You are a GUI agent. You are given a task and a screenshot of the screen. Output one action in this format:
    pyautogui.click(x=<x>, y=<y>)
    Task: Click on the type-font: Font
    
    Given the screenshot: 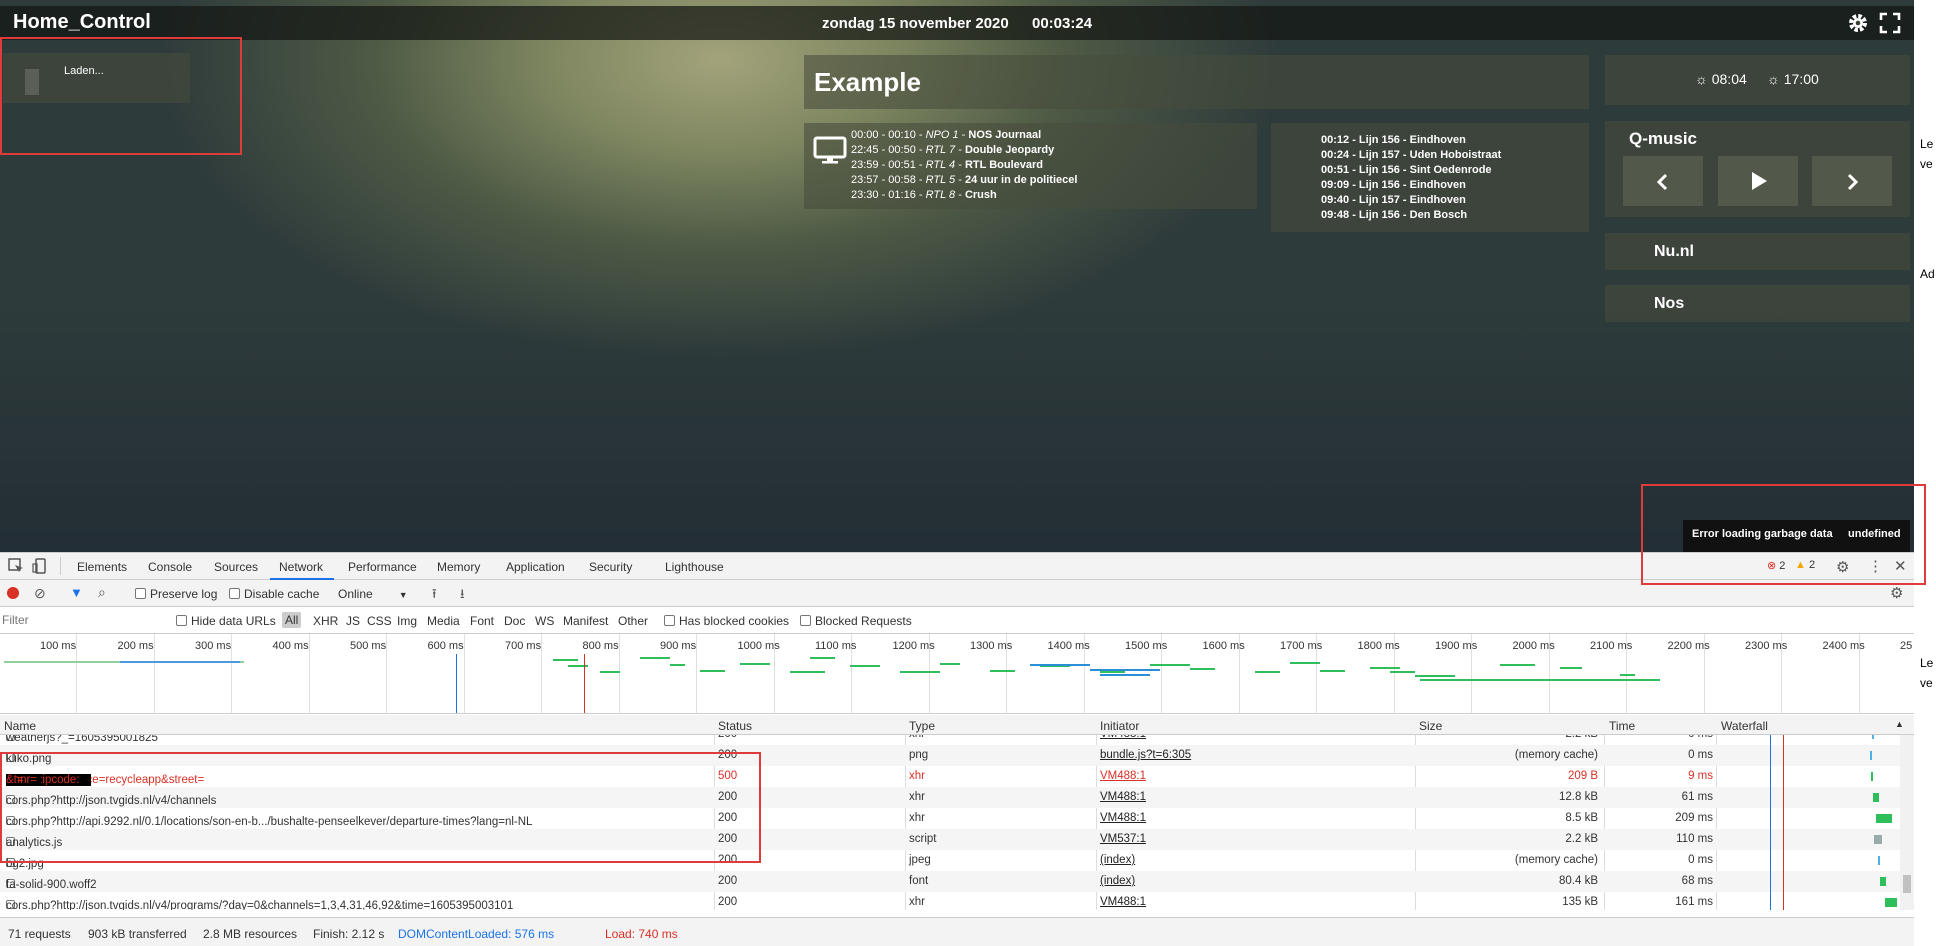 What is the action you would take?
    pyautogui.click(x=482, y=621)
    